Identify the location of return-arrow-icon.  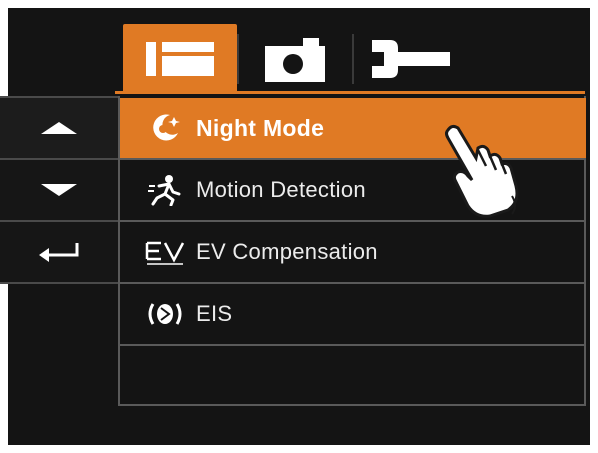
(59, 252).